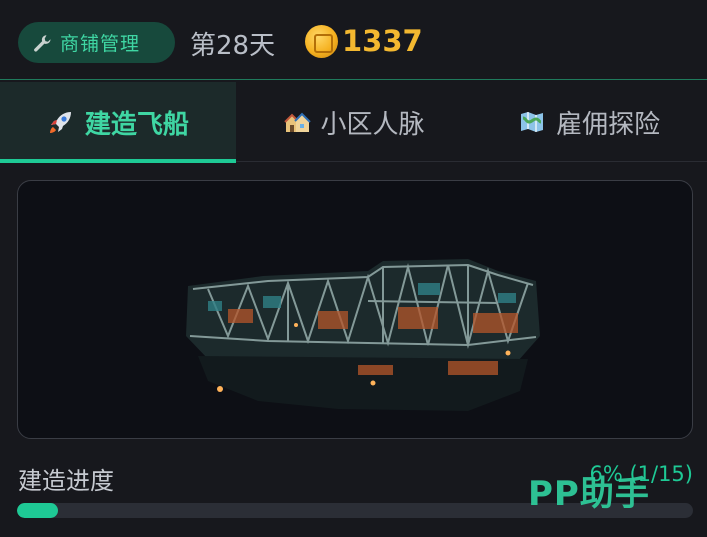 The image size is (707, 537). I want to click on shop-management-label: 商铺管理, so click(100, 44).